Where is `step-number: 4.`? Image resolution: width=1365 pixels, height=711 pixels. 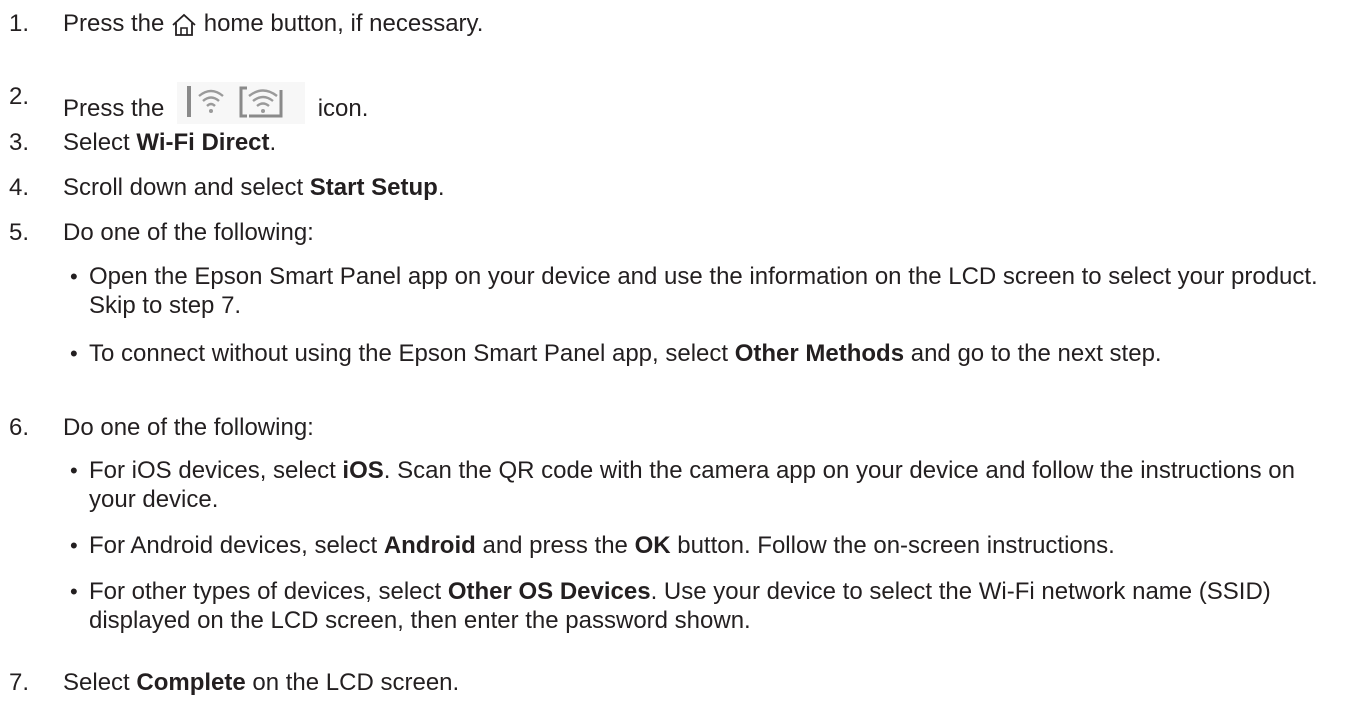
step-number: 4. is located at coordinates (19, 187).